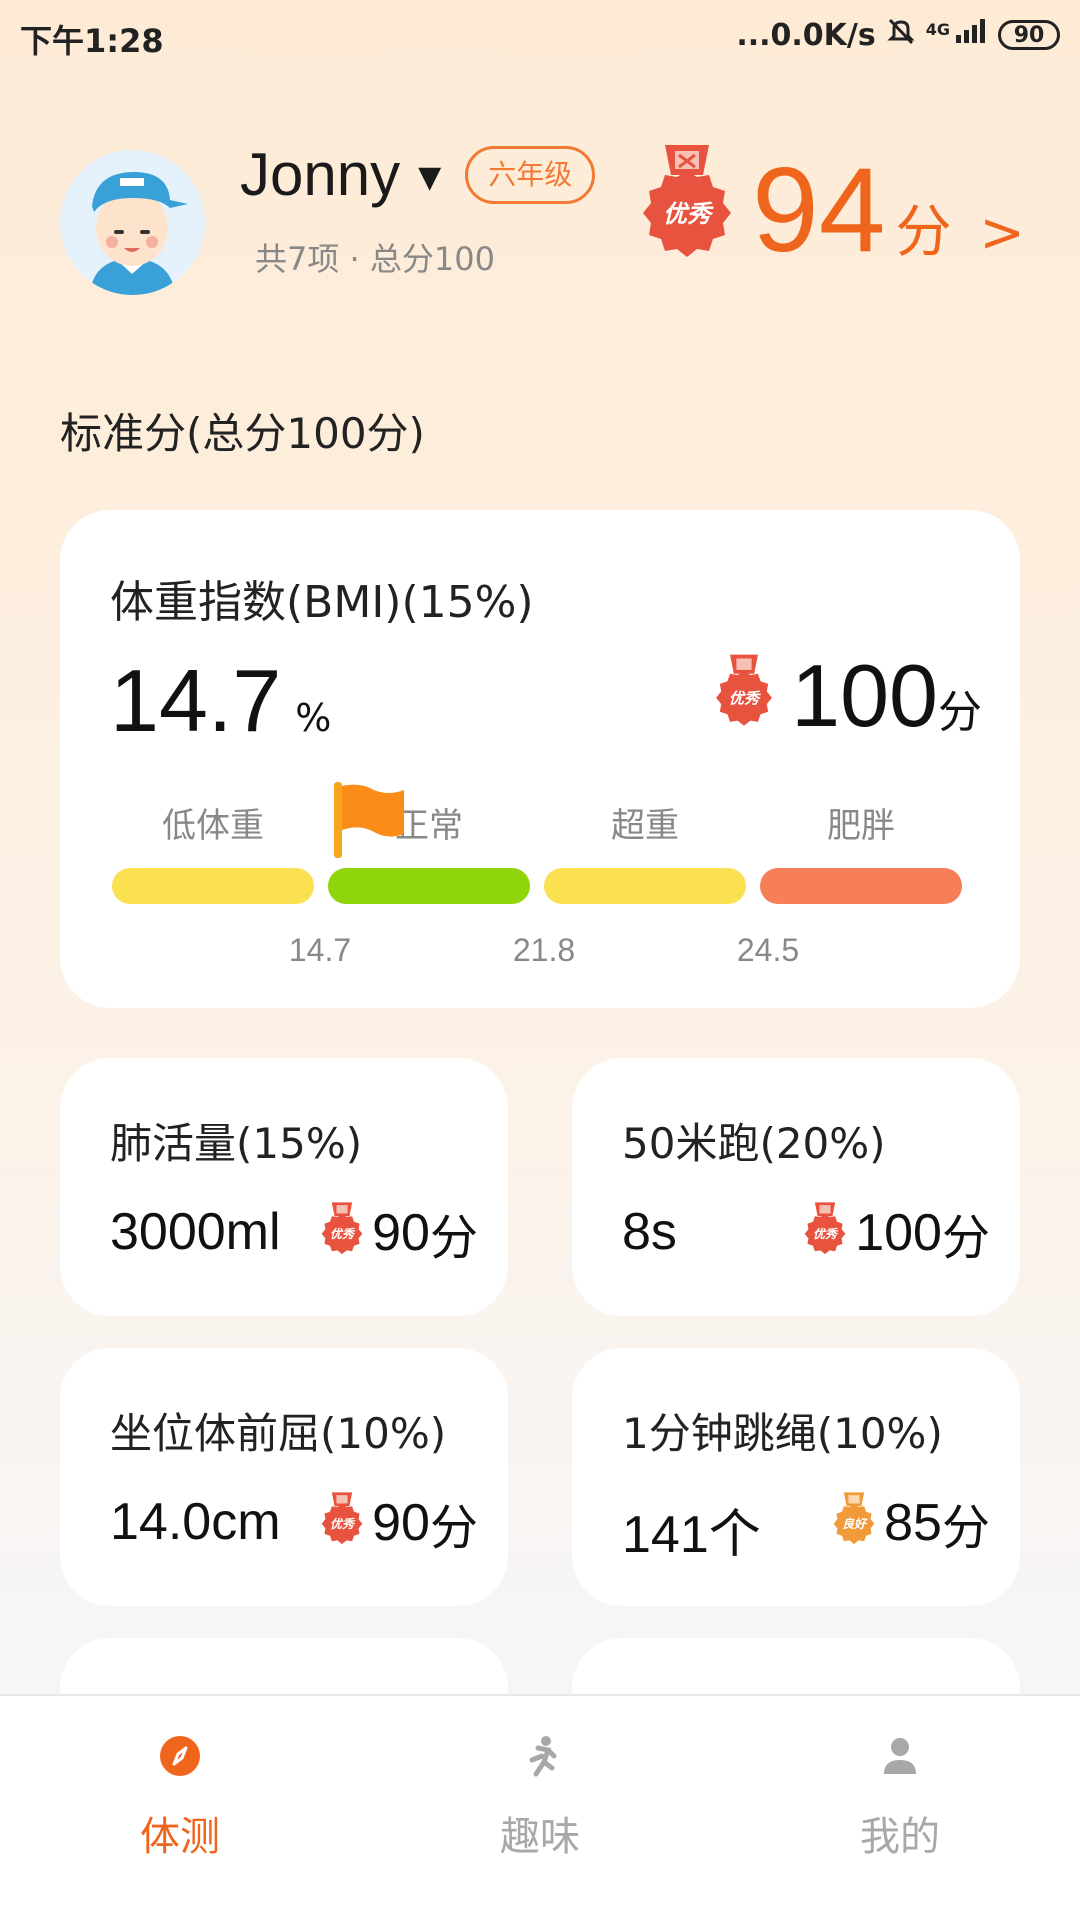 This screenshot has width=1080, height=1920. What do you see at coordinates (132, 222) in the screenshot?
I see `avatar` at bounding box center [132, 222].